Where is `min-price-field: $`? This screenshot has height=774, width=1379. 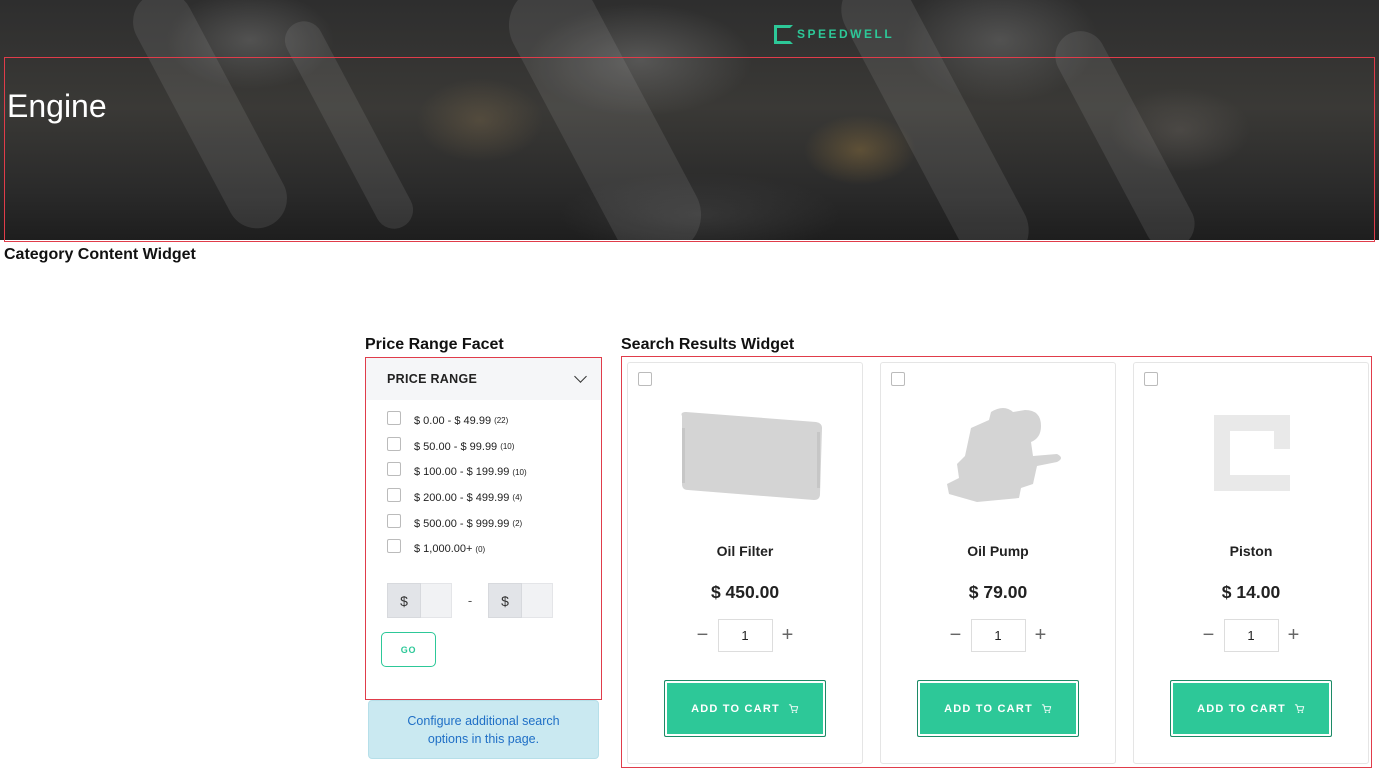
min-price-field: $ is located at coordinates (419, 600).